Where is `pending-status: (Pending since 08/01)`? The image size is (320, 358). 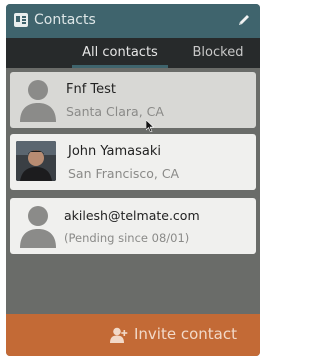 pending-status: (Pending since 08/01) is located at coordinates (127, 238).